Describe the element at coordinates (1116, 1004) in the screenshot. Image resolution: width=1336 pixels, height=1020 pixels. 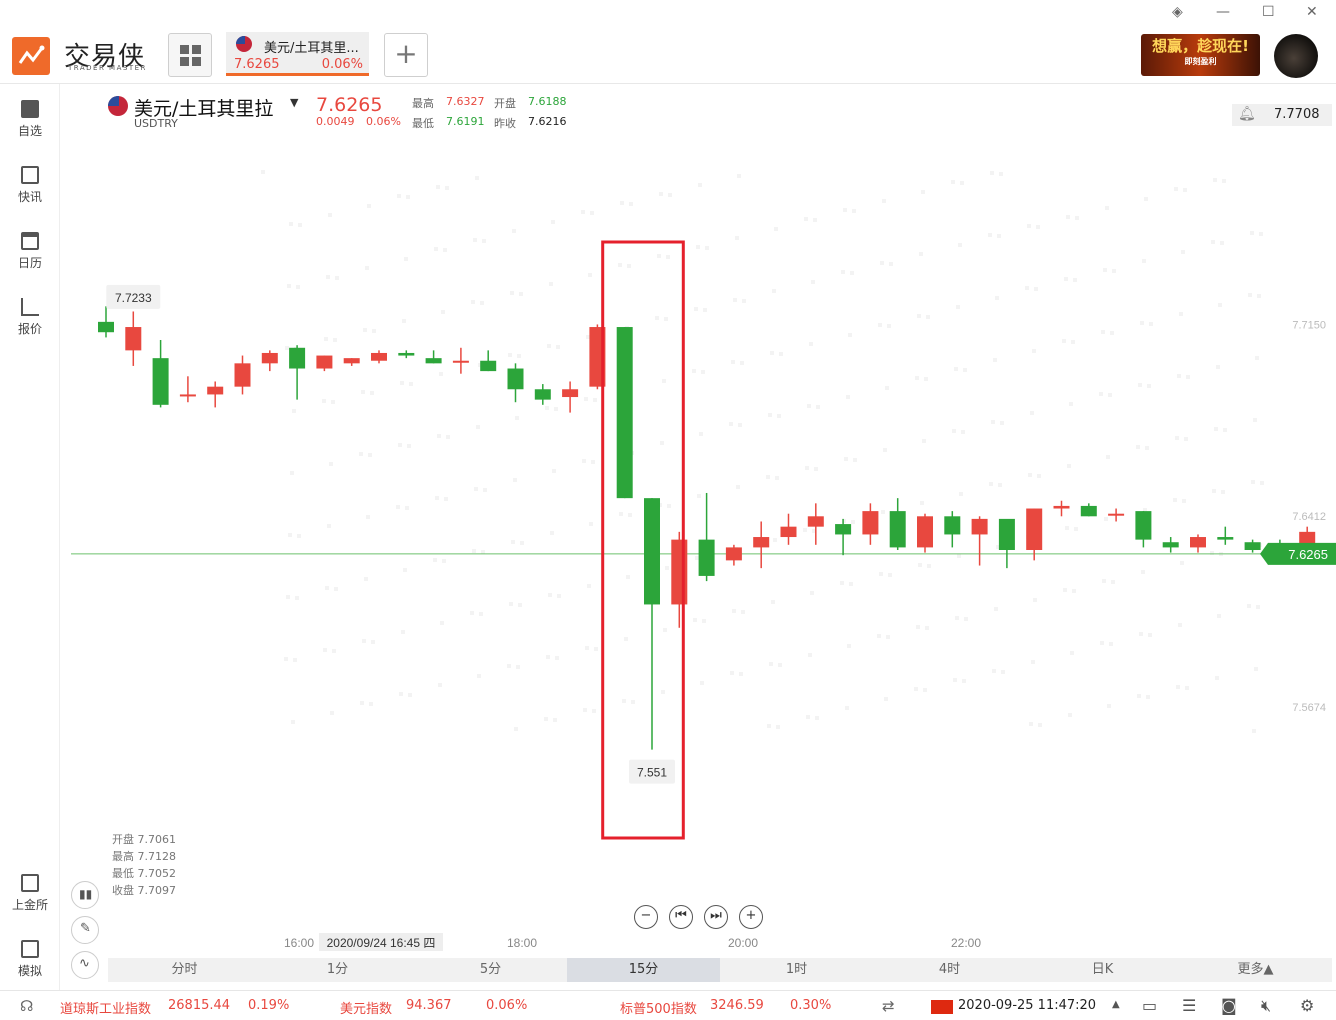
I see `caret-up-icon: ▲` at that location.